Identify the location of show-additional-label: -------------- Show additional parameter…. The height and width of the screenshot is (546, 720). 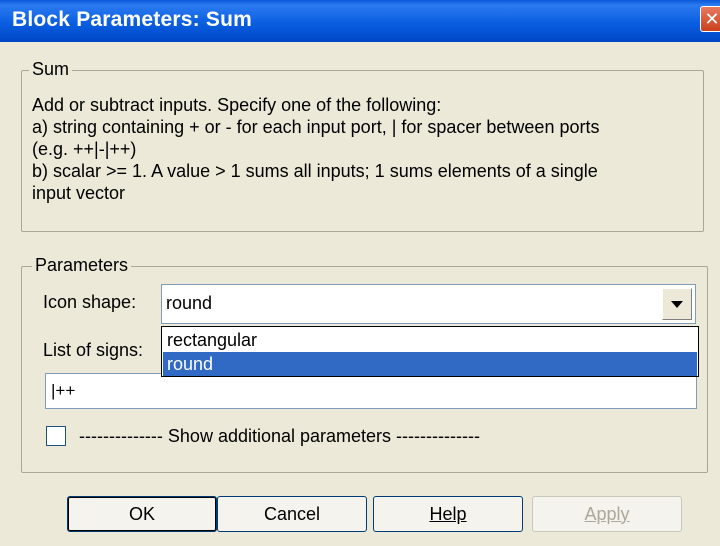
(279, 436).